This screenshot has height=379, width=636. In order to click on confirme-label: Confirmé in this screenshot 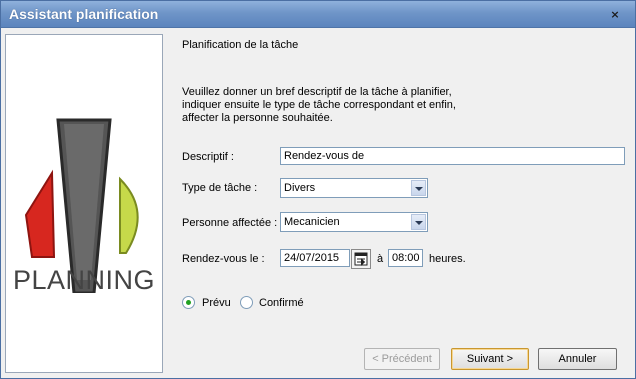, I will do `click(281, 303)`.